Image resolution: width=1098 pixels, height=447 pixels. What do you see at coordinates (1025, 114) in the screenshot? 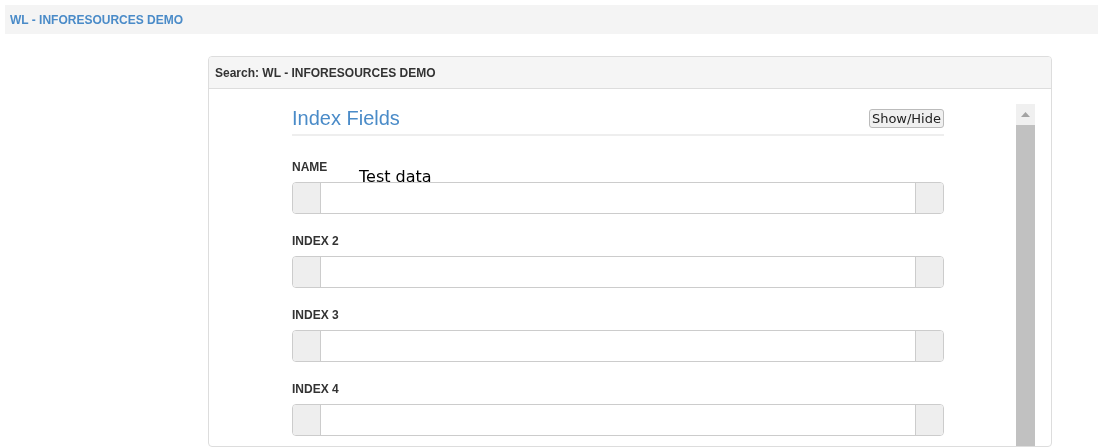
I see `scroll-up-icon` at bounding box center [1025, 114].